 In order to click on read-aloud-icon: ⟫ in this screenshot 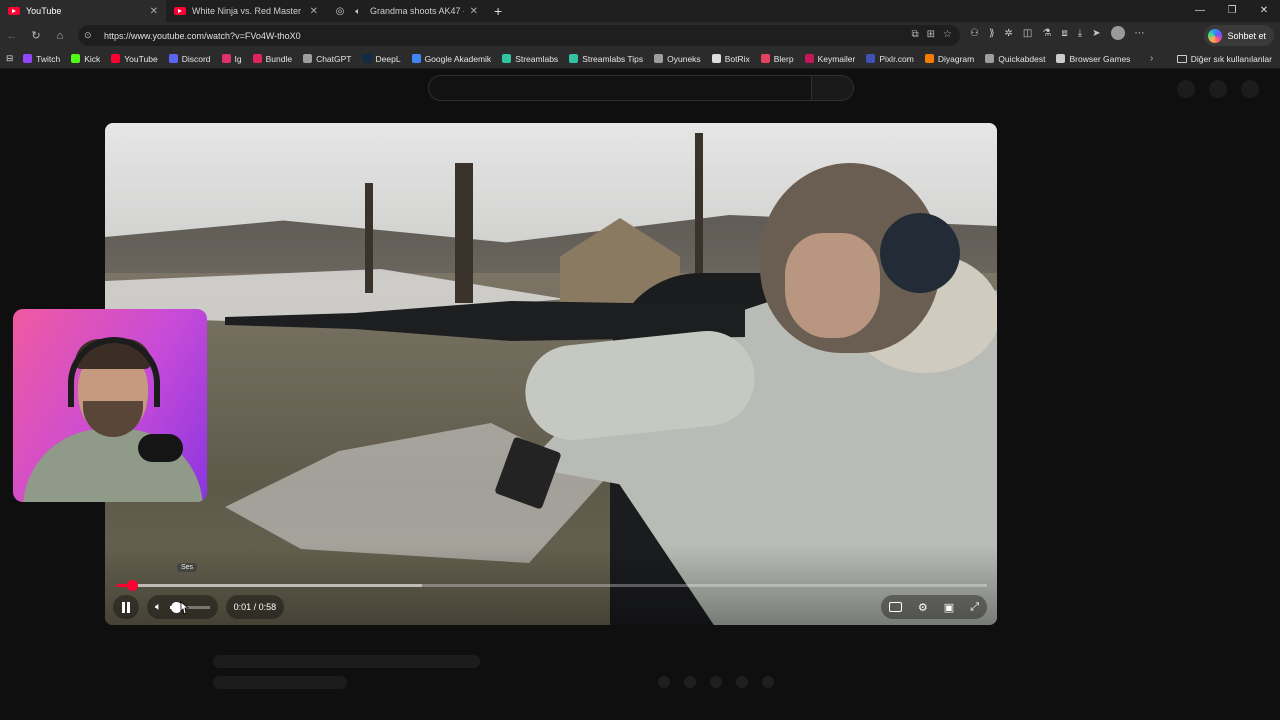, I will do `click(992, 33)`.